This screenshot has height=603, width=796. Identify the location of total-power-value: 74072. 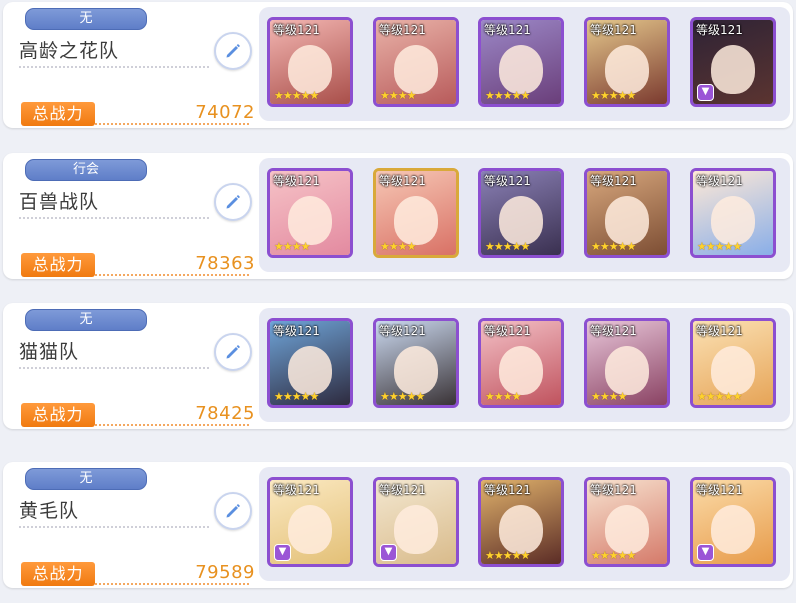
(225, 112).